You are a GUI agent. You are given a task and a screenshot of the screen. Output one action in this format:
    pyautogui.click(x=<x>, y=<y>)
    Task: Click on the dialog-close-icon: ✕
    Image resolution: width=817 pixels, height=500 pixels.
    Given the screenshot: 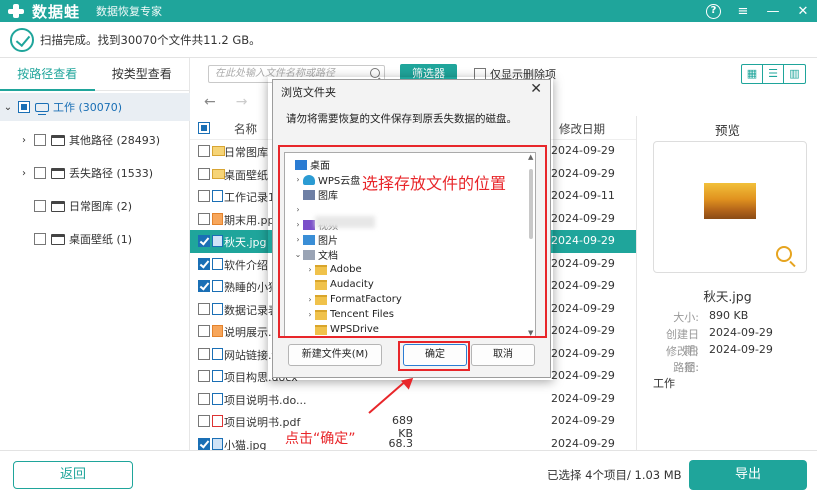 What is the action you would take?
    pyautogui.click(x=536, y=89)
    